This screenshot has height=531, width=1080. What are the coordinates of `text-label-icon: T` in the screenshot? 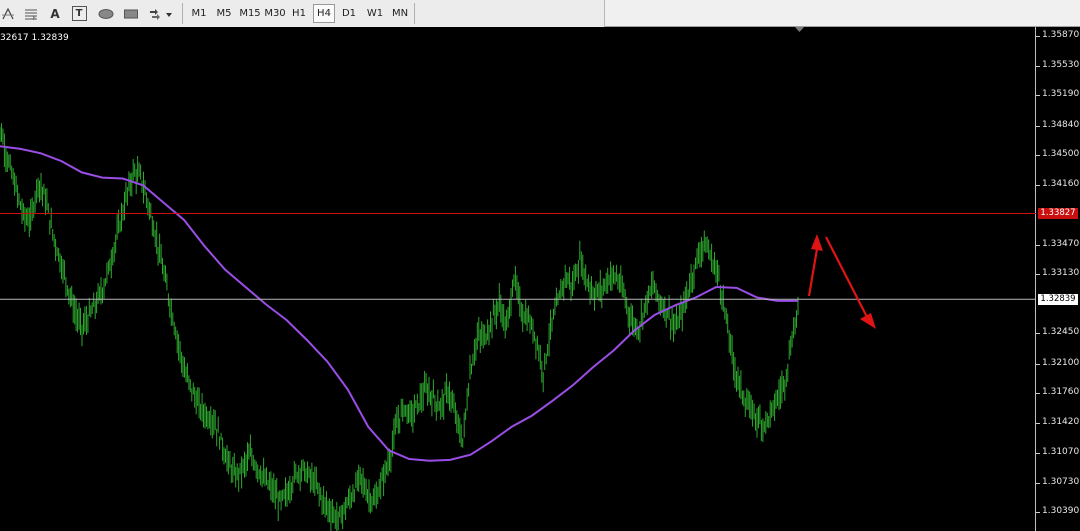 It's located at (79, 13).